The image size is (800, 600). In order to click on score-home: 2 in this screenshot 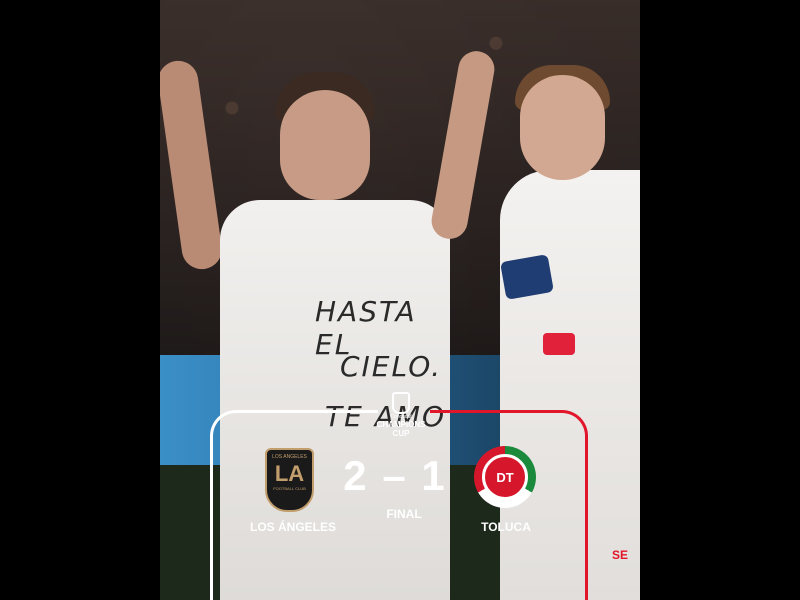, I will do `click(356, 475)`.